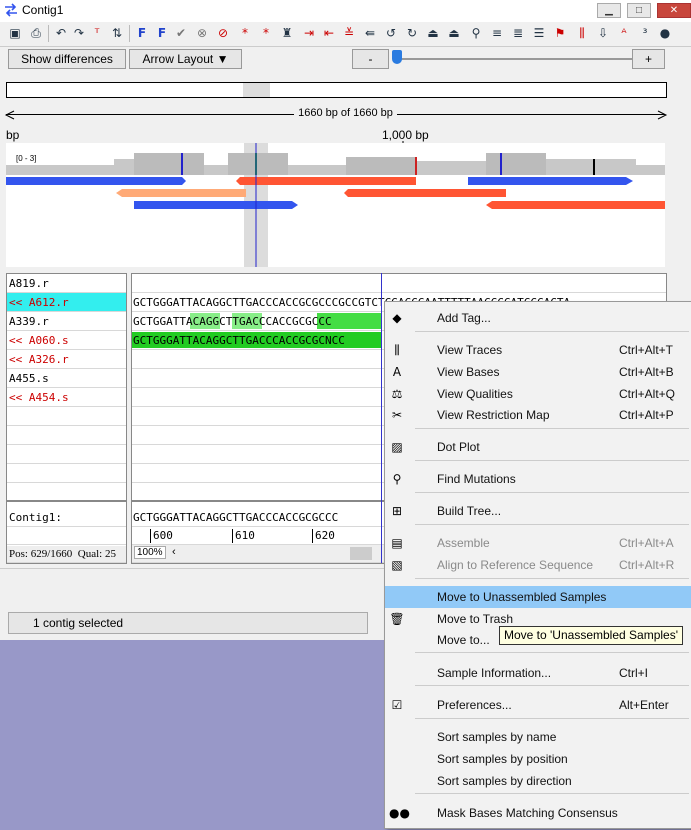 This screenshot has height=830, width=691. Describe the element at coordinates (181, 33) in the screenshot. I see `accept-icon: ✔` at that location.